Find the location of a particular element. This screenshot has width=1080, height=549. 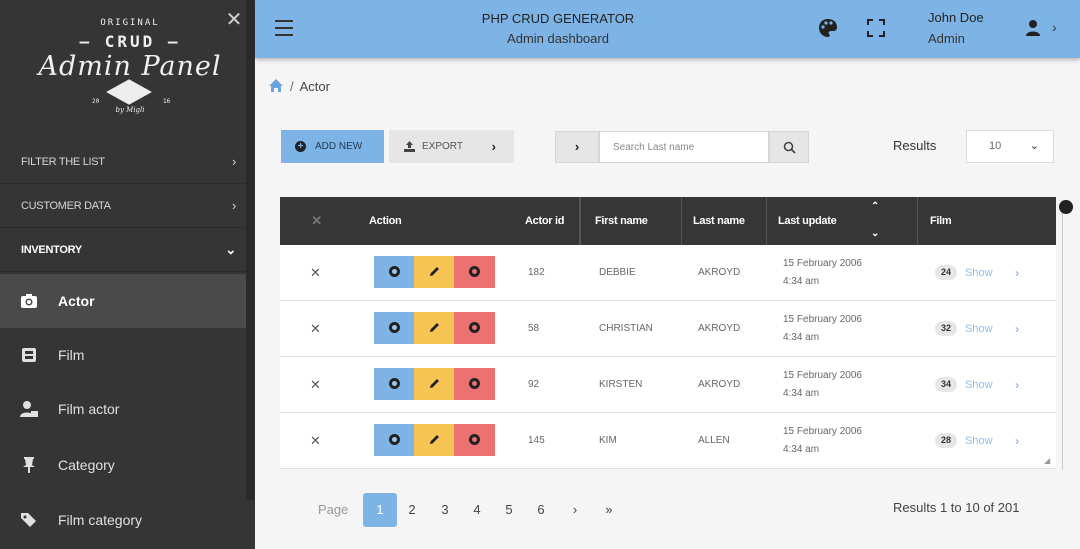

resize-grip-icon: ◢ is located at coordinates (1049, 461).